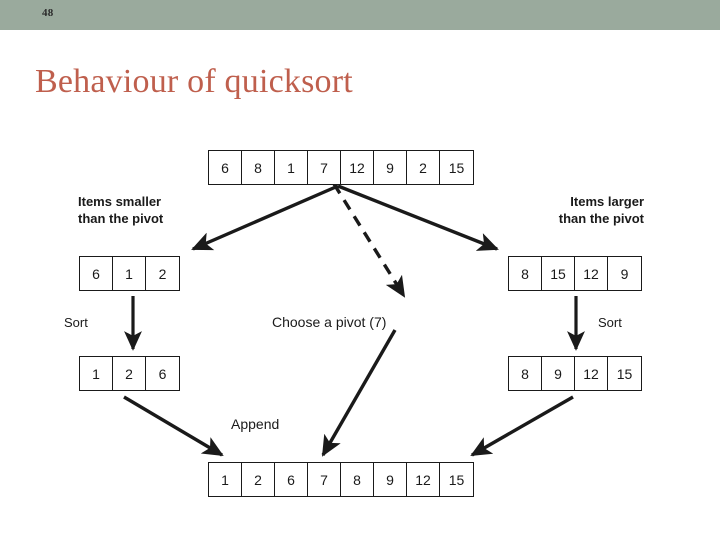 The image size is (720, 540). I want to click on input-array: 6 8 1 7 12 9 2 15, so click(341, 167).